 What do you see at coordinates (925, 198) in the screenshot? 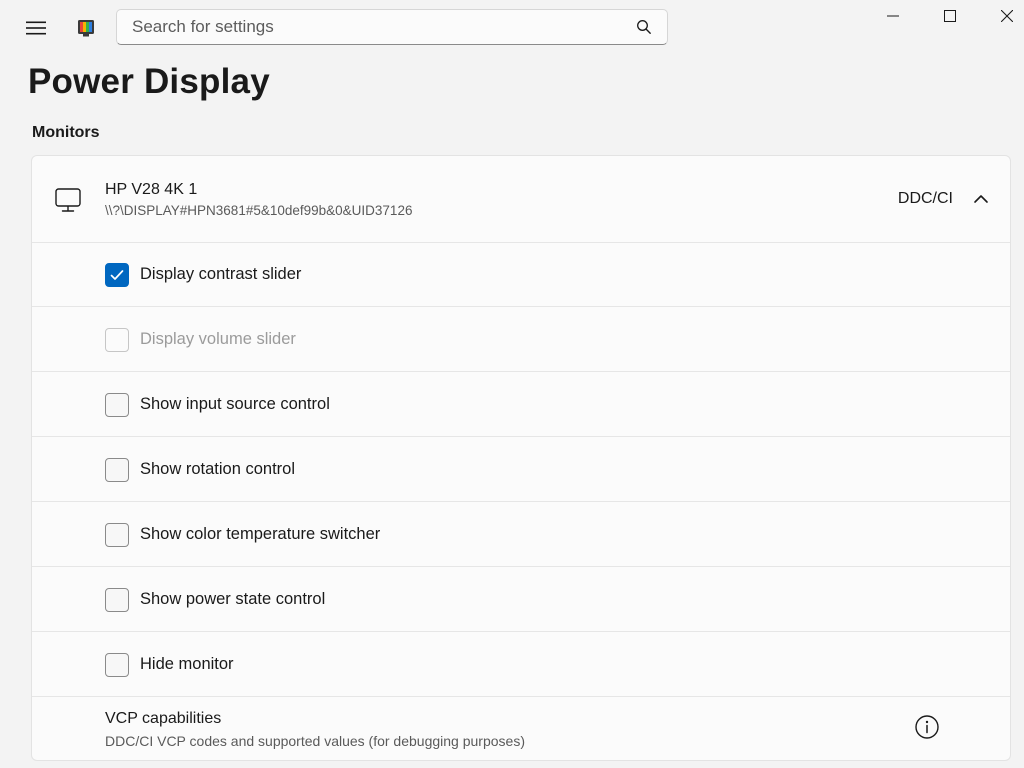
I see `monitor-protocol-label: DDC/CI` at bounding box center [925, 198].